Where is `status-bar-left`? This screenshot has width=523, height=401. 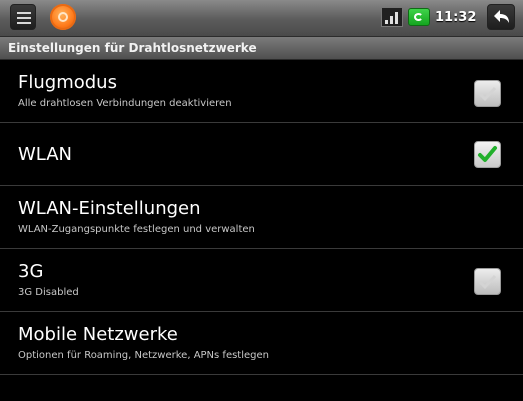
status-bar-left is located at coordinates (44, 18).